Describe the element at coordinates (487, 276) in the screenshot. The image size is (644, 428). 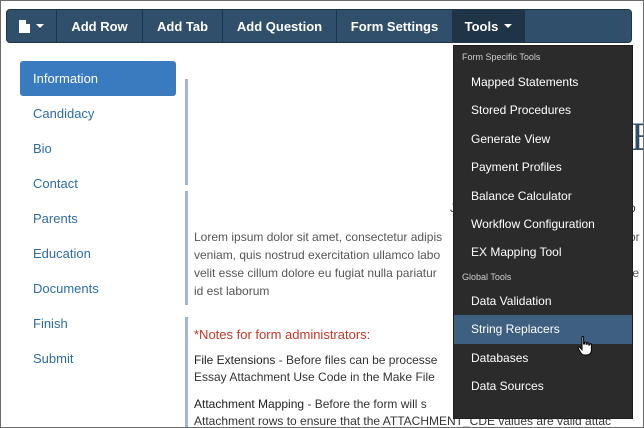
I see `global-tools-header: Global Tools` at that location.